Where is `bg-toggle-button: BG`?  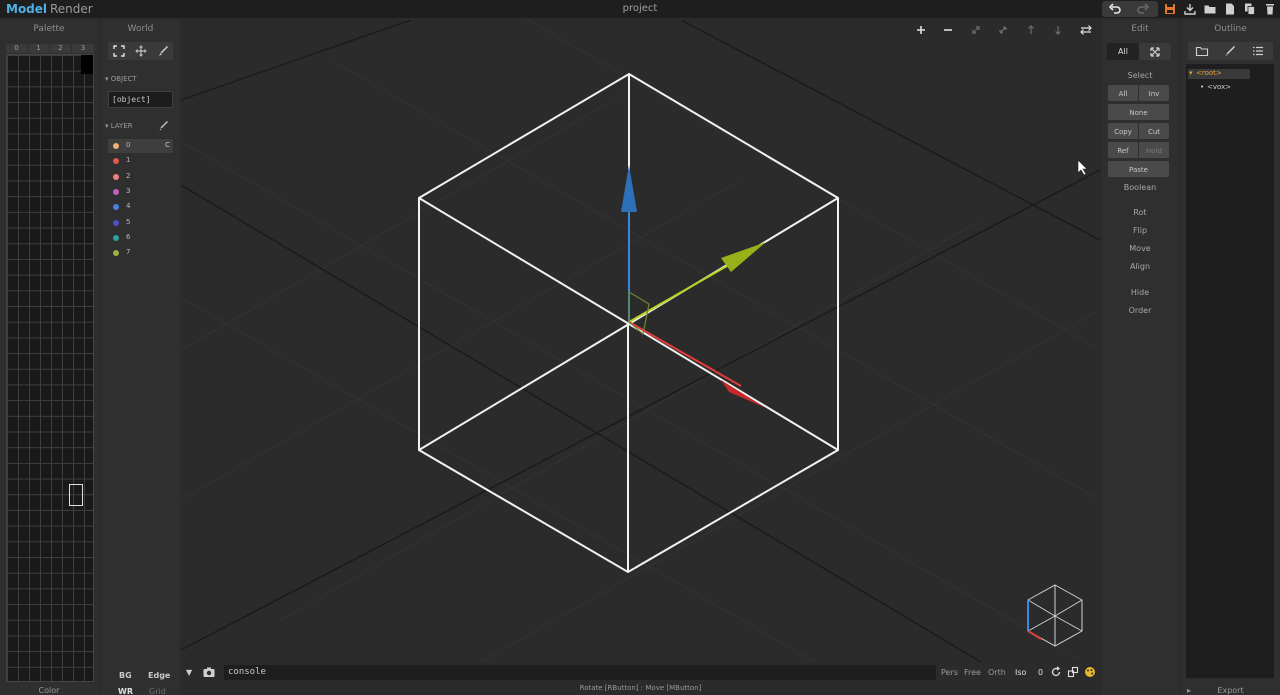
bg-toggle-button: BG is located at coordinates (125, 675).